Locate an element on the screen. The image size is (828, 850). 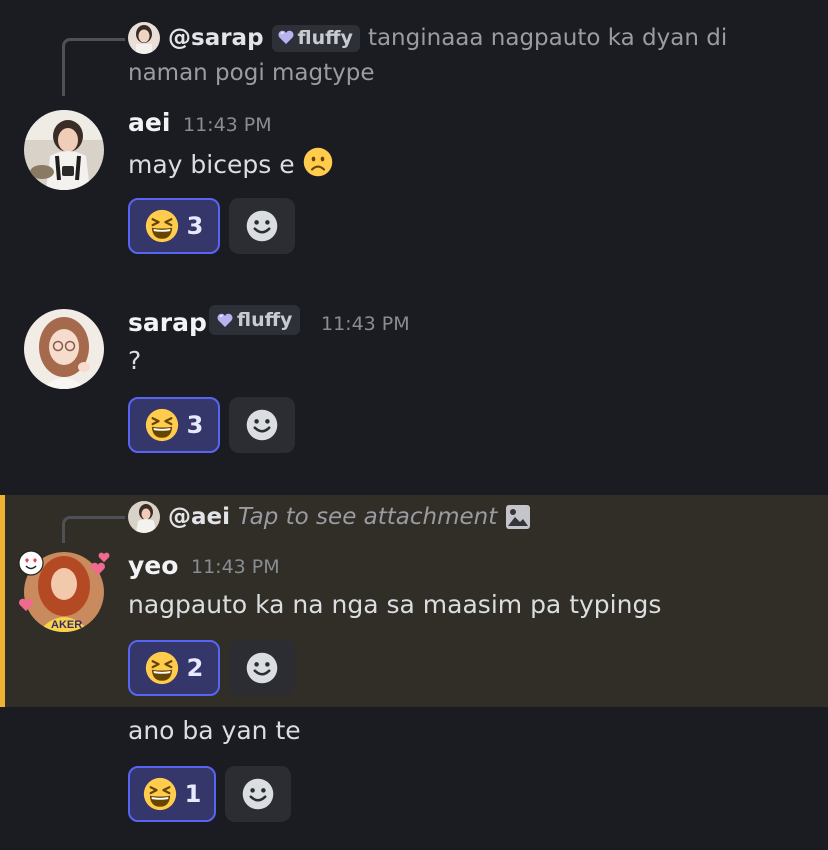
avatar-yeo: AKER is located at coordinates (64, 592).